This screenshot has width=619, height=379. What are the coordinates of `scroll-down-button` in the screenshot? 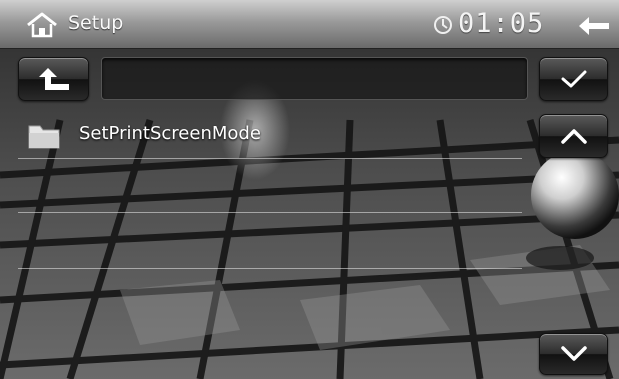 It's located at (573, 354).